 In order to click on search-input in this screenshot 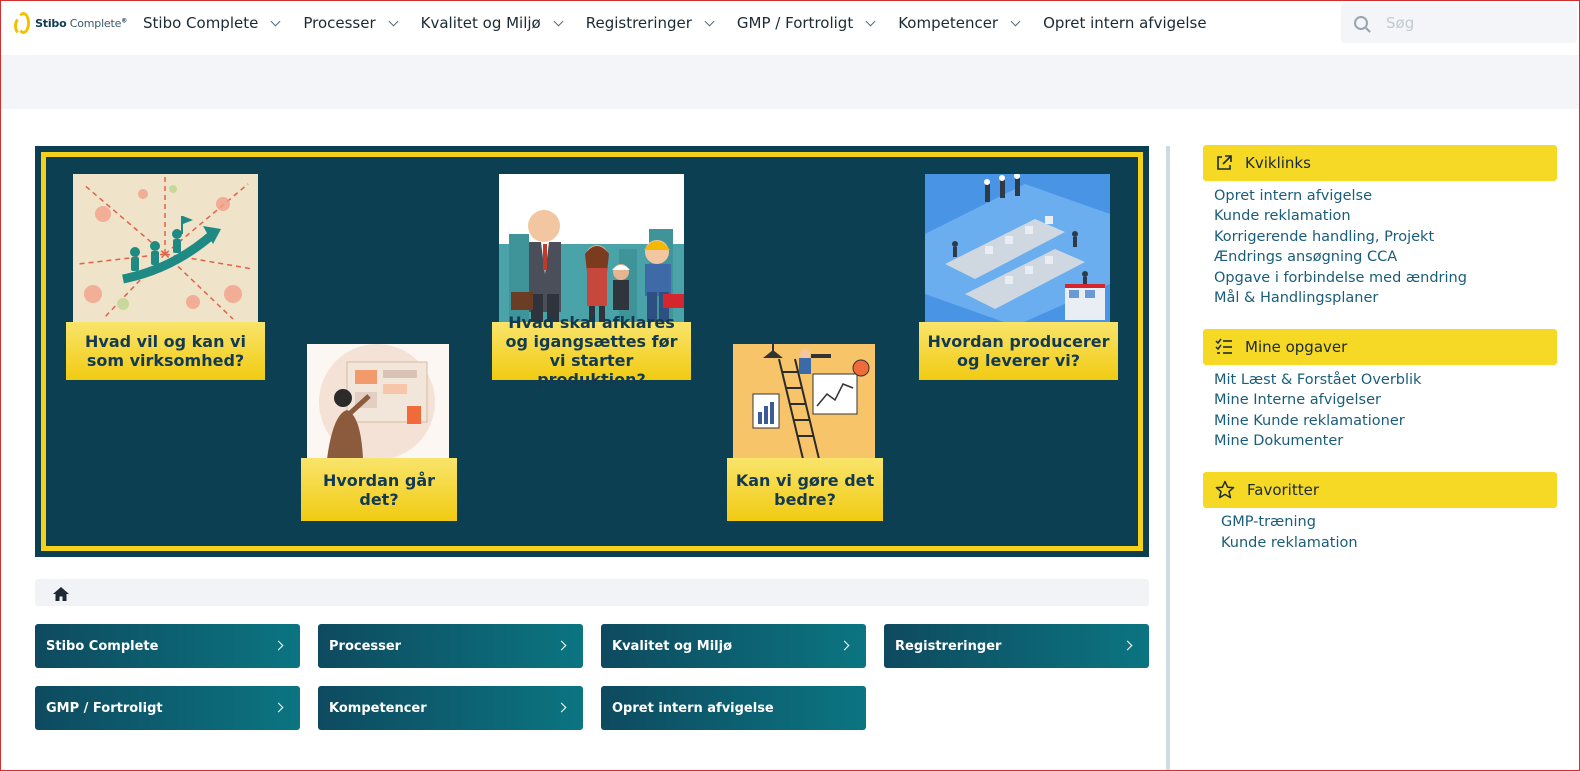, I will do `click(1476, 23)`.